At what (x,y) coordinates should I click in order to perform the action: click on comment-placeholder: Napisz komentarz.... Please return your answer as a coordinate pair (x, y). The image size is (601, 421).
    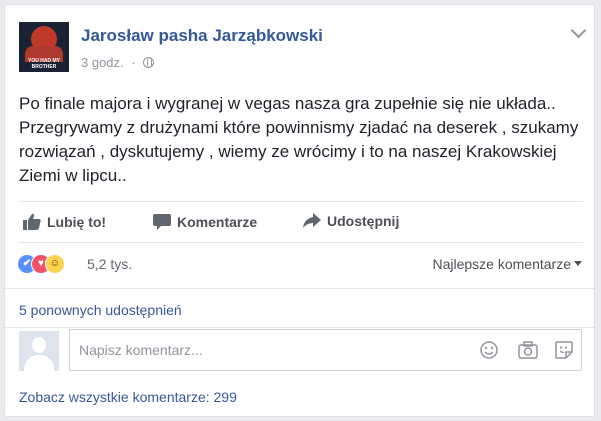
    Looking at the image, I should click on (141, 350).